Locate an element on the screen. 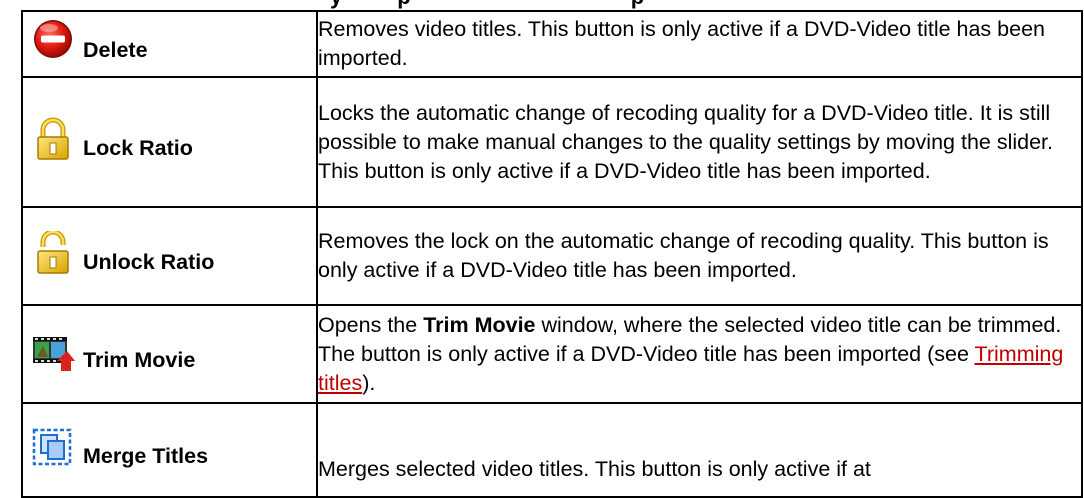 The height and width of the screenshot is (498, 1084). label-cell: Unlock Ratio is located at coordinates (169, 256).